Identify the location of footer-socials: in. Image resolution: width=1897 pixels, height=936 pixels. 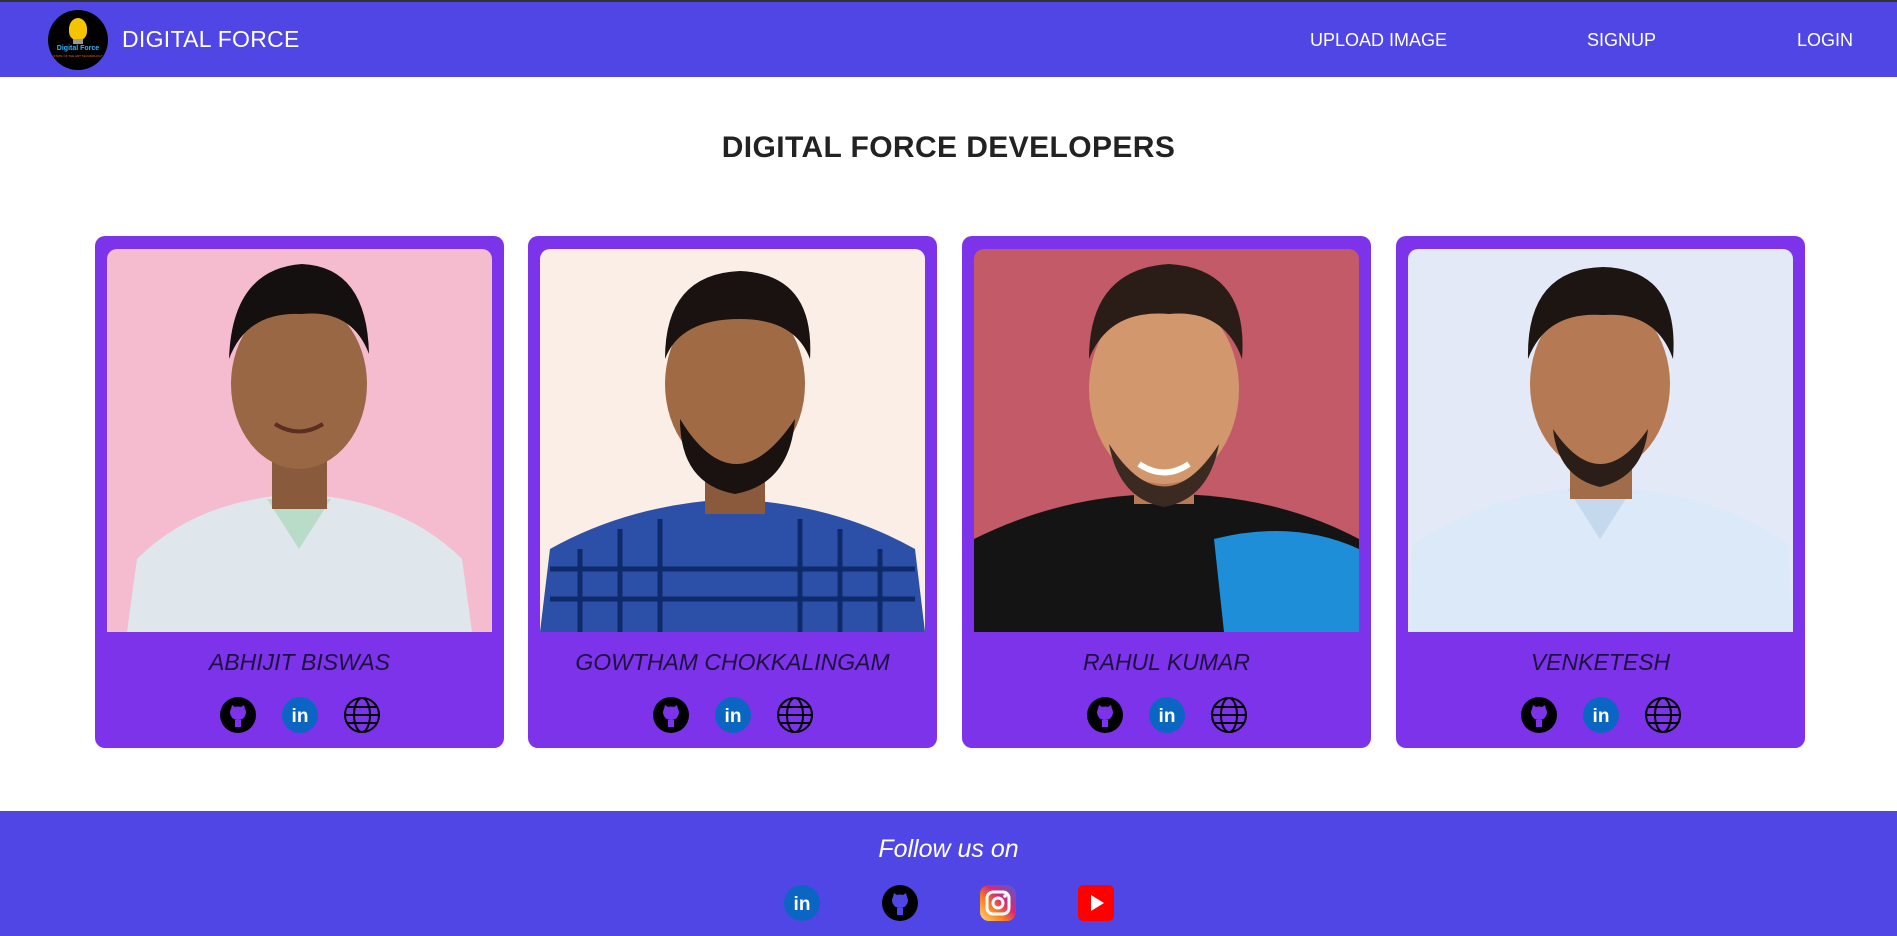
(948, 904).